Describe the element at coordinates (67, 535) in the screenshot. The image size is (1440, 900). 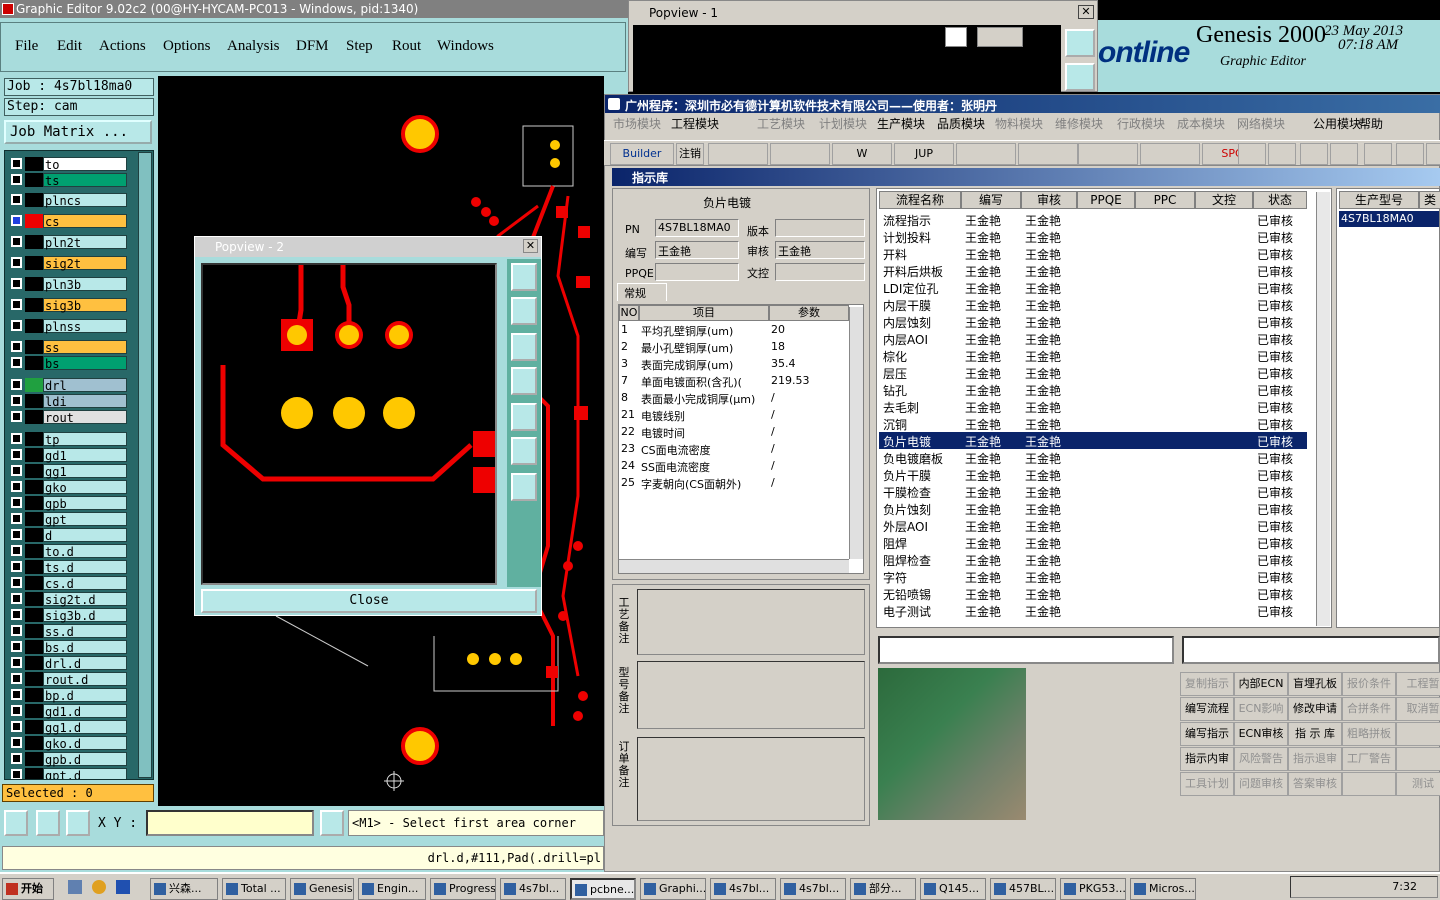
I see `layer-row: d` at that location.